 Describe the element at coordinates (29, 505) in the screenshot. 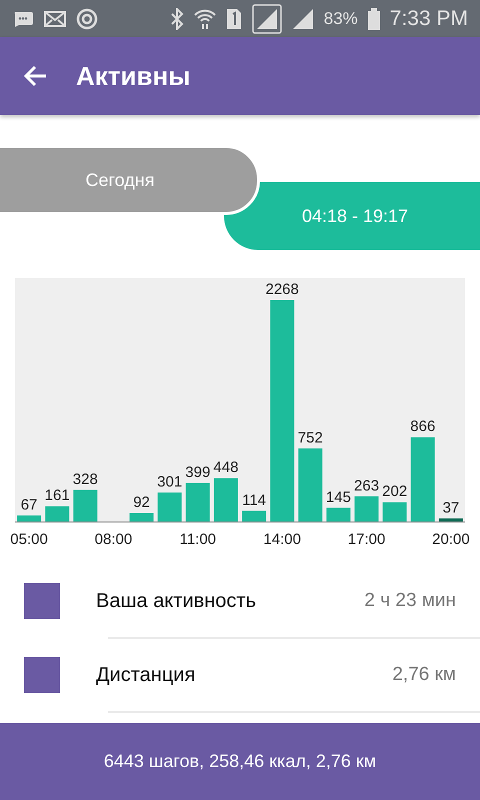

I see `bar-value: 67` at that location.